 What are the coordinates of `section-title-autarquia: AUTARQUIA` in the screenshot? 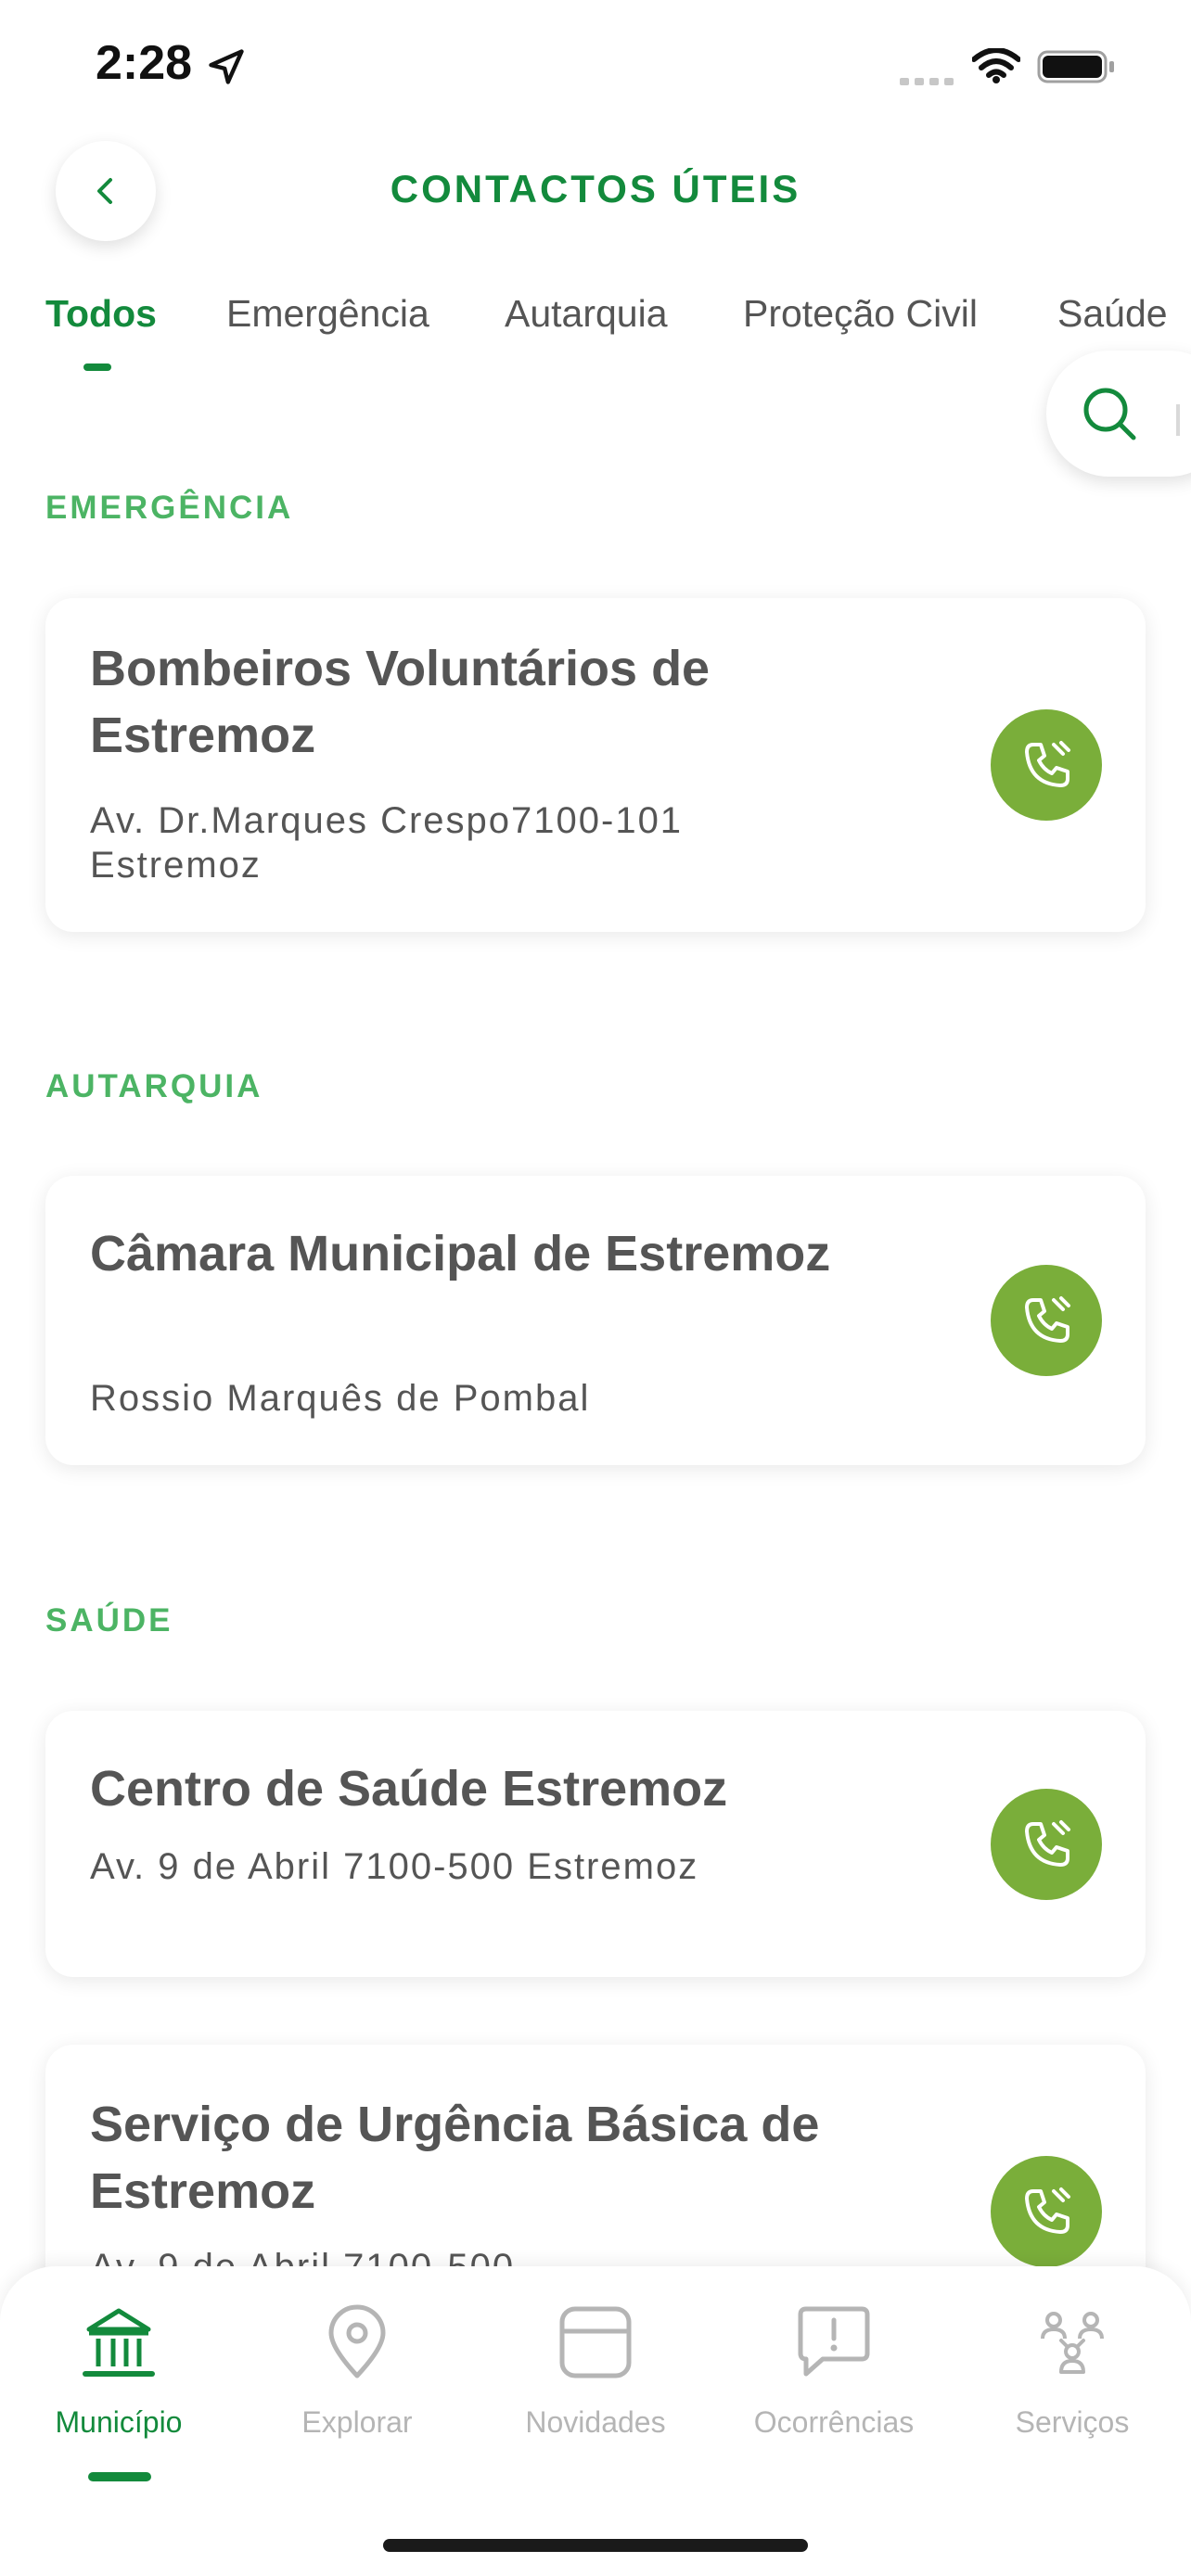 It's located at (154, 1086).